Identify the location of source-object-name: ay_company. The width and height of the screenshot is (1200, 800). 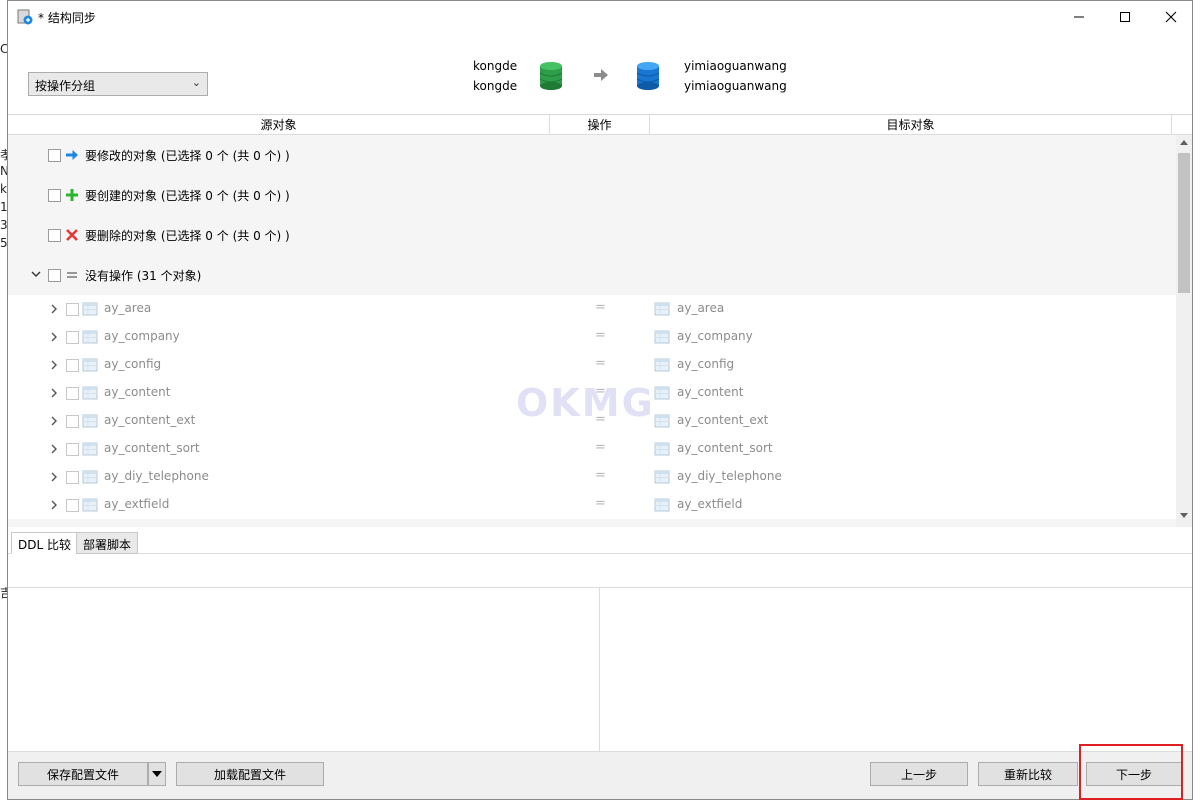
(142, 336).